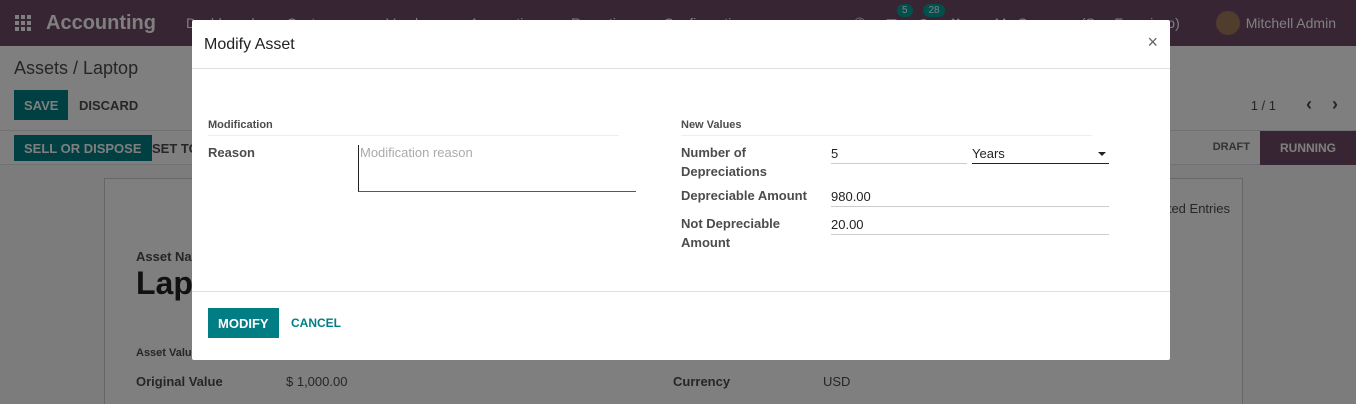 The height and width of the screenshot is (404, 1356). Describe the element at coordinates (413, 127) in the screenshot. I see `modification-group-title: Modification` at that location.